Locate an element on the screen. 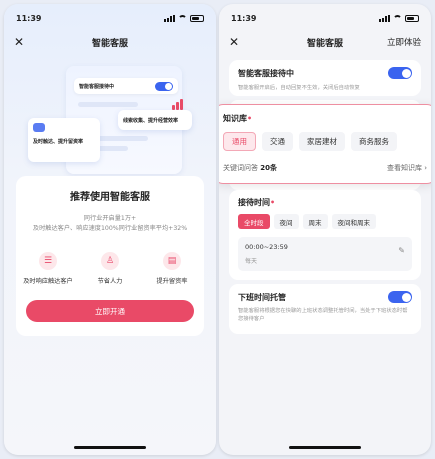 The height and width of the screenshot is (459, 435). chevron-right-icon: › is located at coordinates (425, 168).